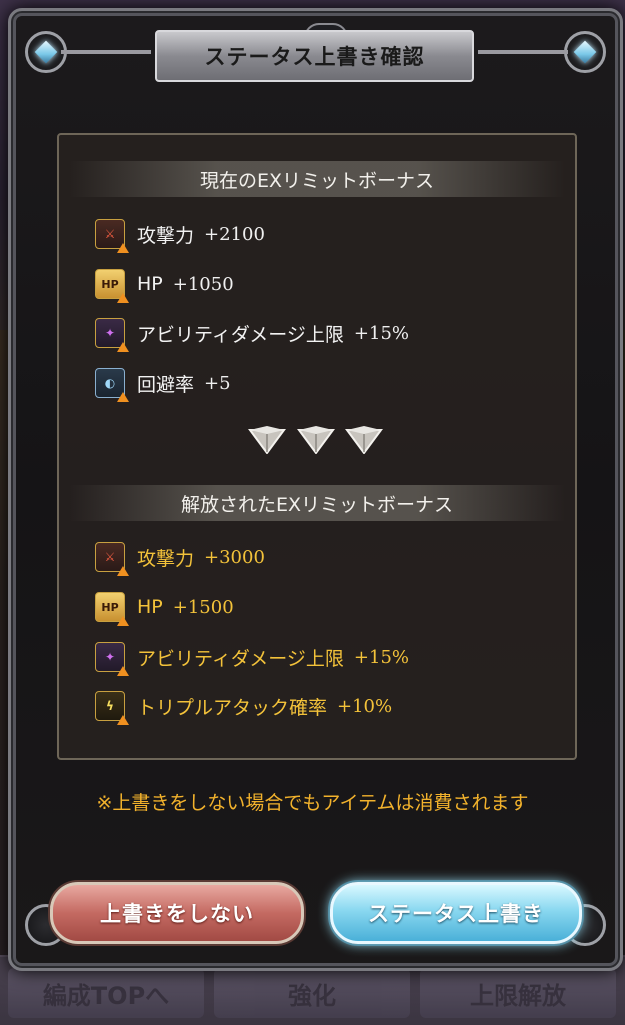  What do you see at coordinates (234, 557) in the screenshot?
I see `bonus-value: +3000` at bounding box center [234, 557].